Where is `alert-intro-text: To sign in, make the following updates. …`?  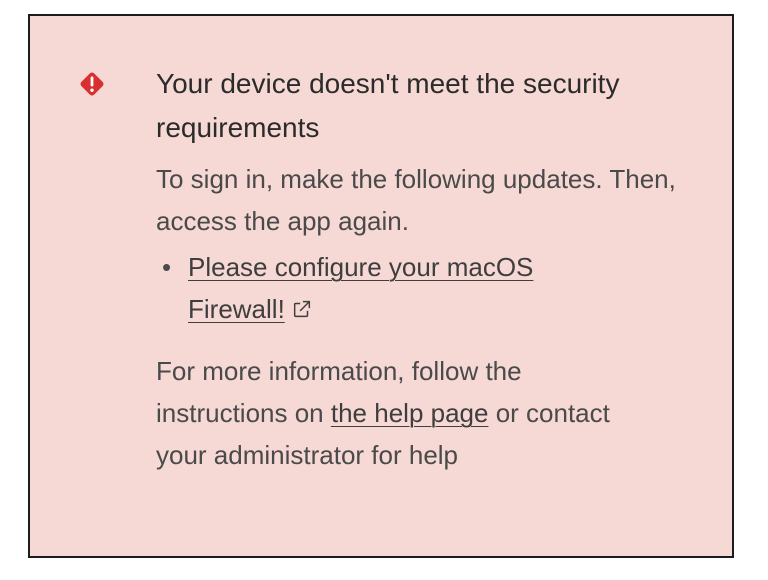 alert-intro-text: To sign in, make the following updates. … is located at coordinates (416, 200).